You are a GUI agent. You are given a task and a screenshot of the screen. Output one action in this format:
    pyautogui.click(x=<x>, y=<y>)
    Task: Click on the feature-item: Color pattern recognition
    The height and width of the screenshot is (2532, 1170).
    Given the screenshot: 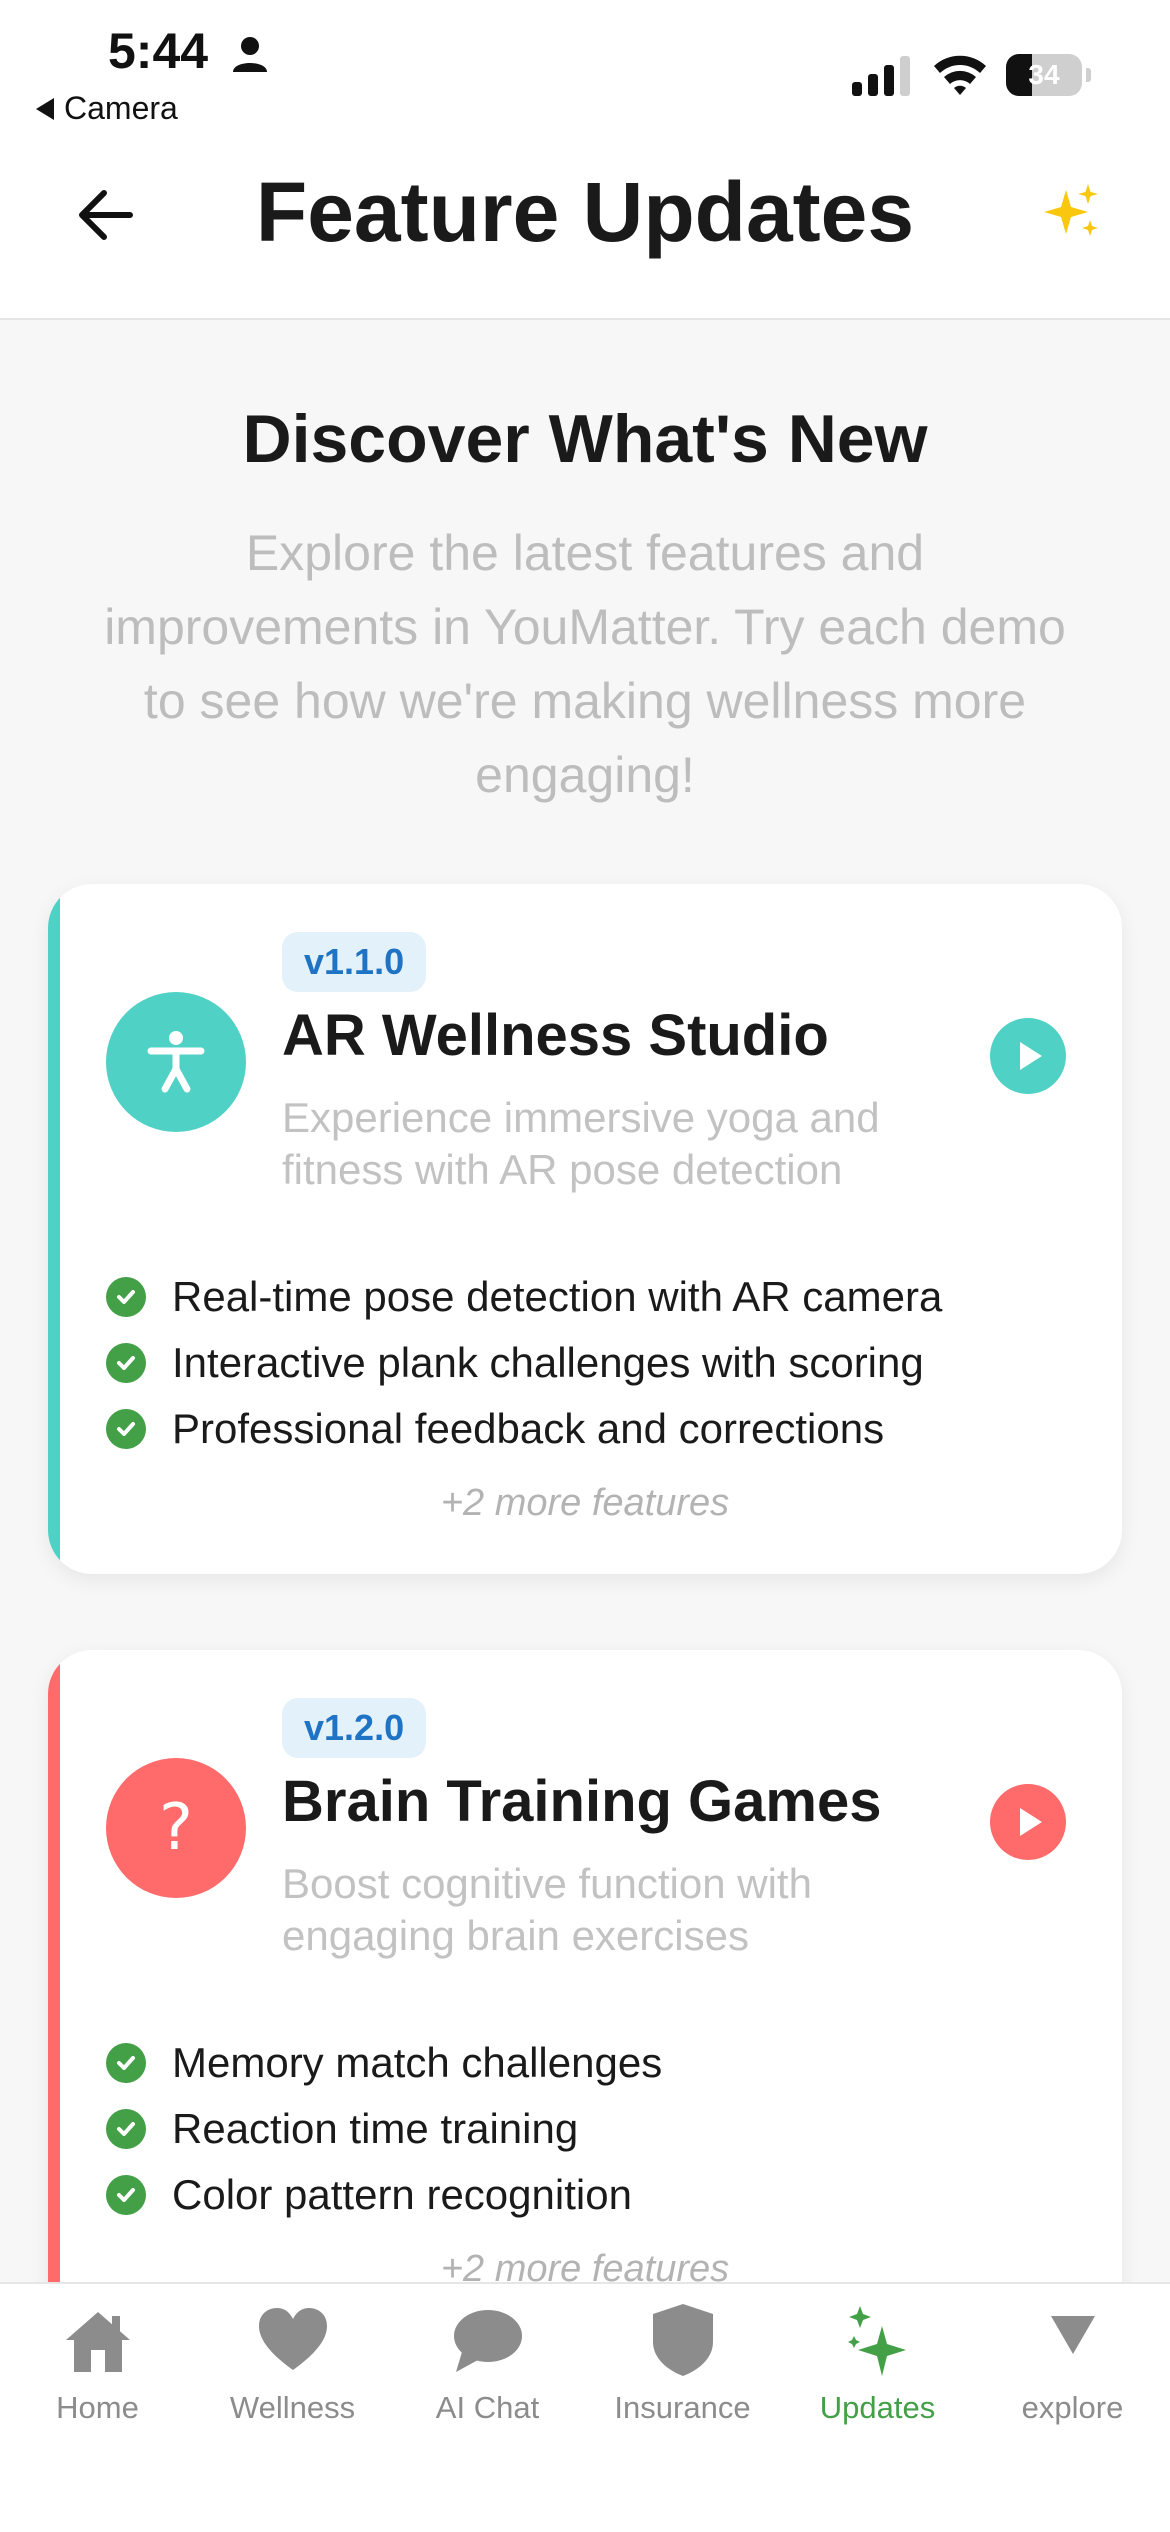 What is the action you would take?
    pyautogui.click(x=596, y=2195)
    